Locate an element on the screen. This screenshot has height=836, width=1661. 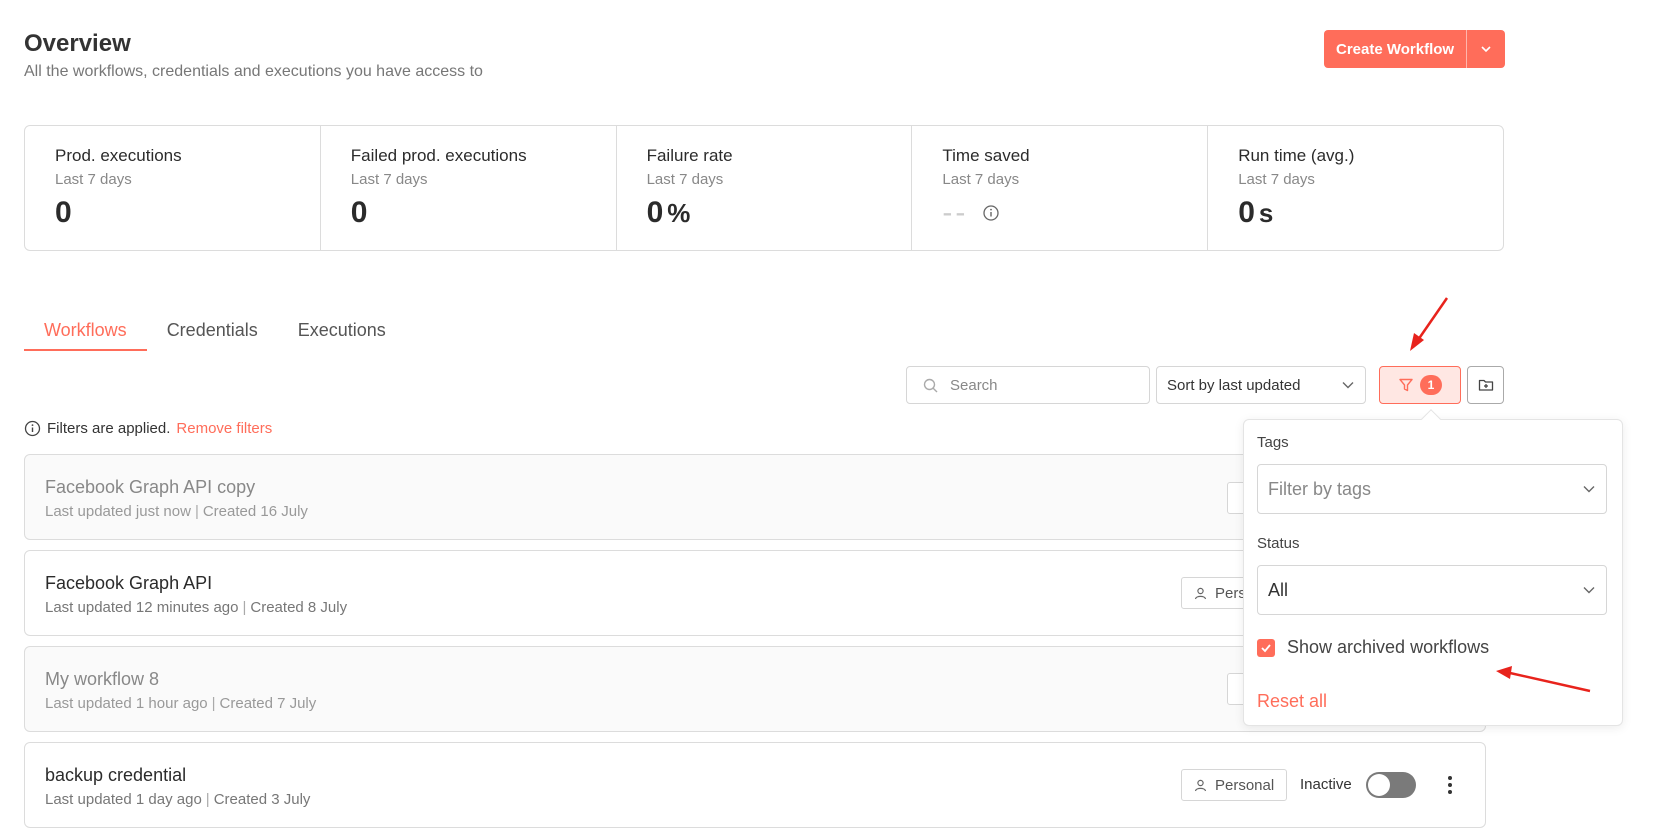
tags-placeholder: Filter by tags is located at coordinates (1320, 488).